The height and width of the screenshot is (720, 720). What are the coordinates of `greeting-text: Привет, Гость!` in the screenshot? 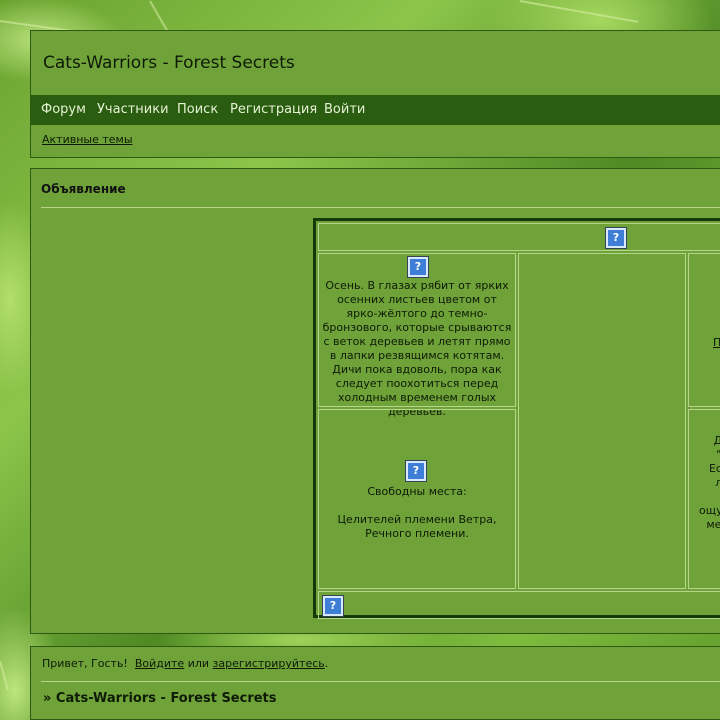 It's located at (85, 663).